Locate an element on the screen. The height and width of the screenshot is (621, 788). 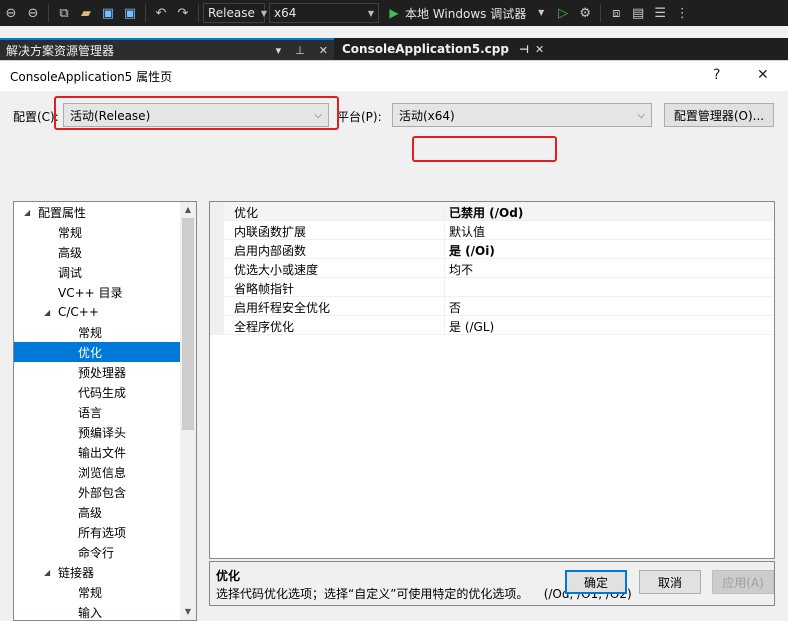
tree-item: 所有选项 is located at coordinates (97, 532).